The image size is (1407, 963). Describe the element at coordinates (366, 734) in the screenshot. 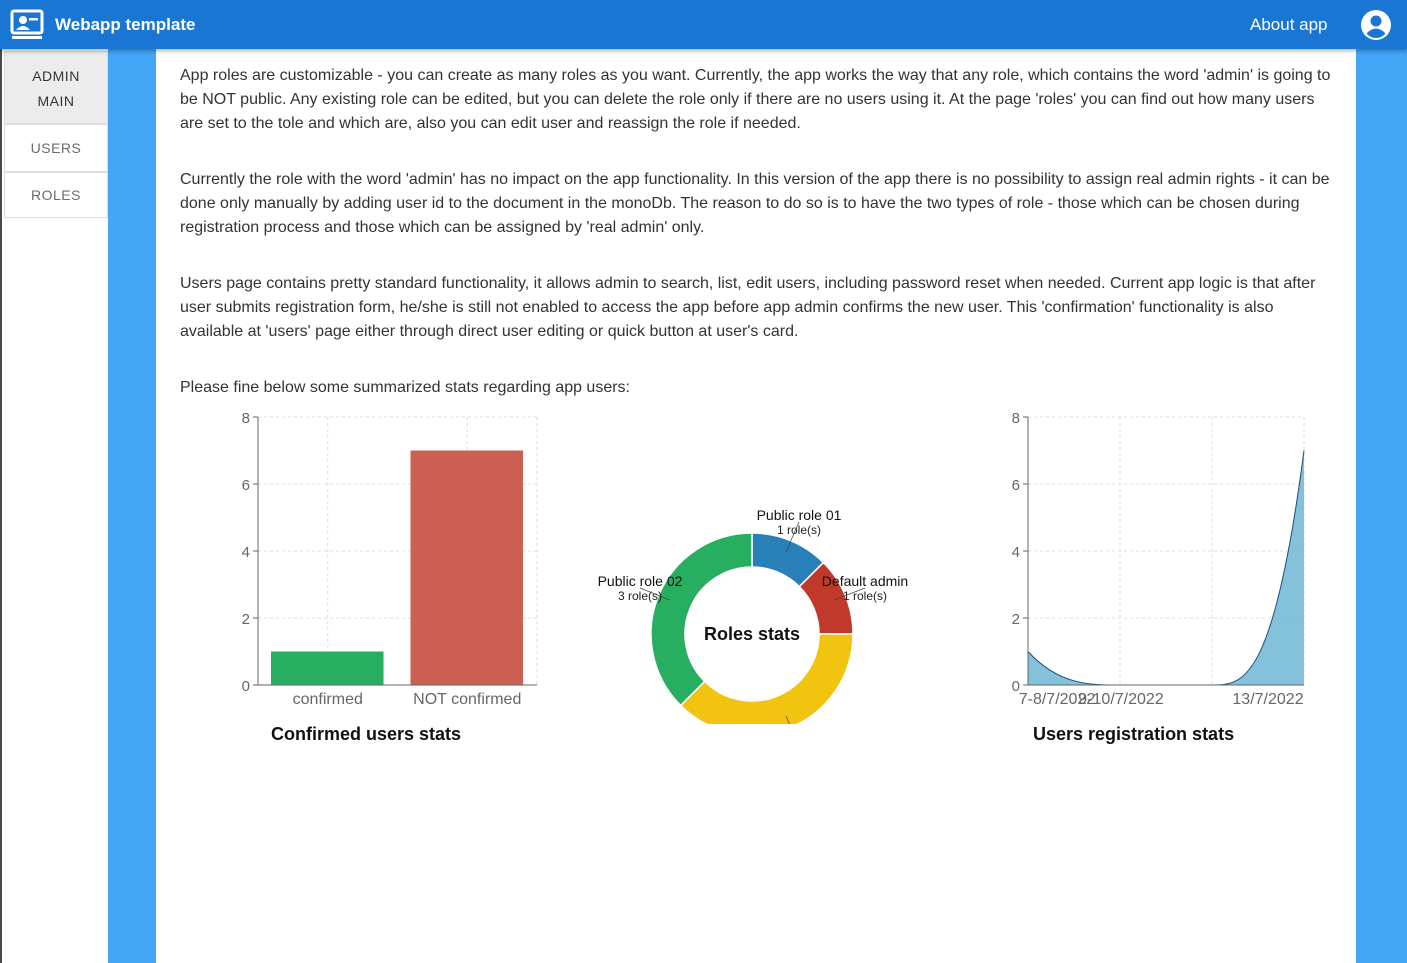

I see `confirmed-users-chart-title: Confirmed users stats` at that location.